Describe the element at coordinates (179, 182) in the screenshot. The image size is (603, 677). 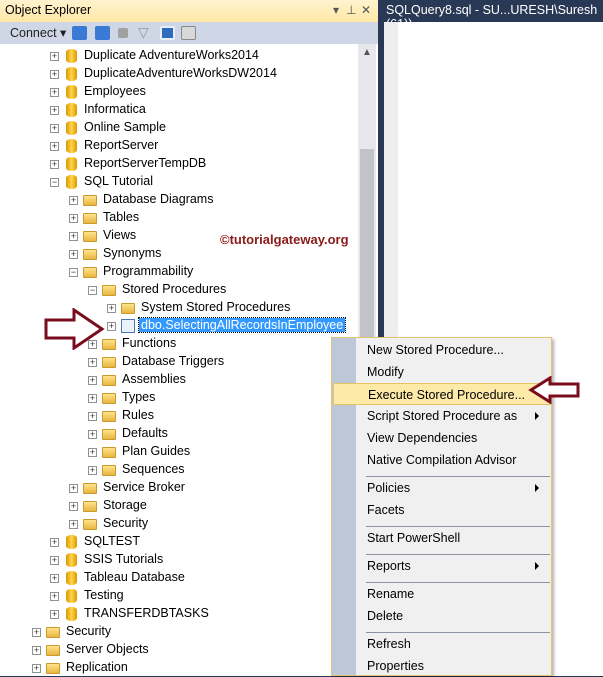
I see `tree-node: − SQL Tutorial` at that location.